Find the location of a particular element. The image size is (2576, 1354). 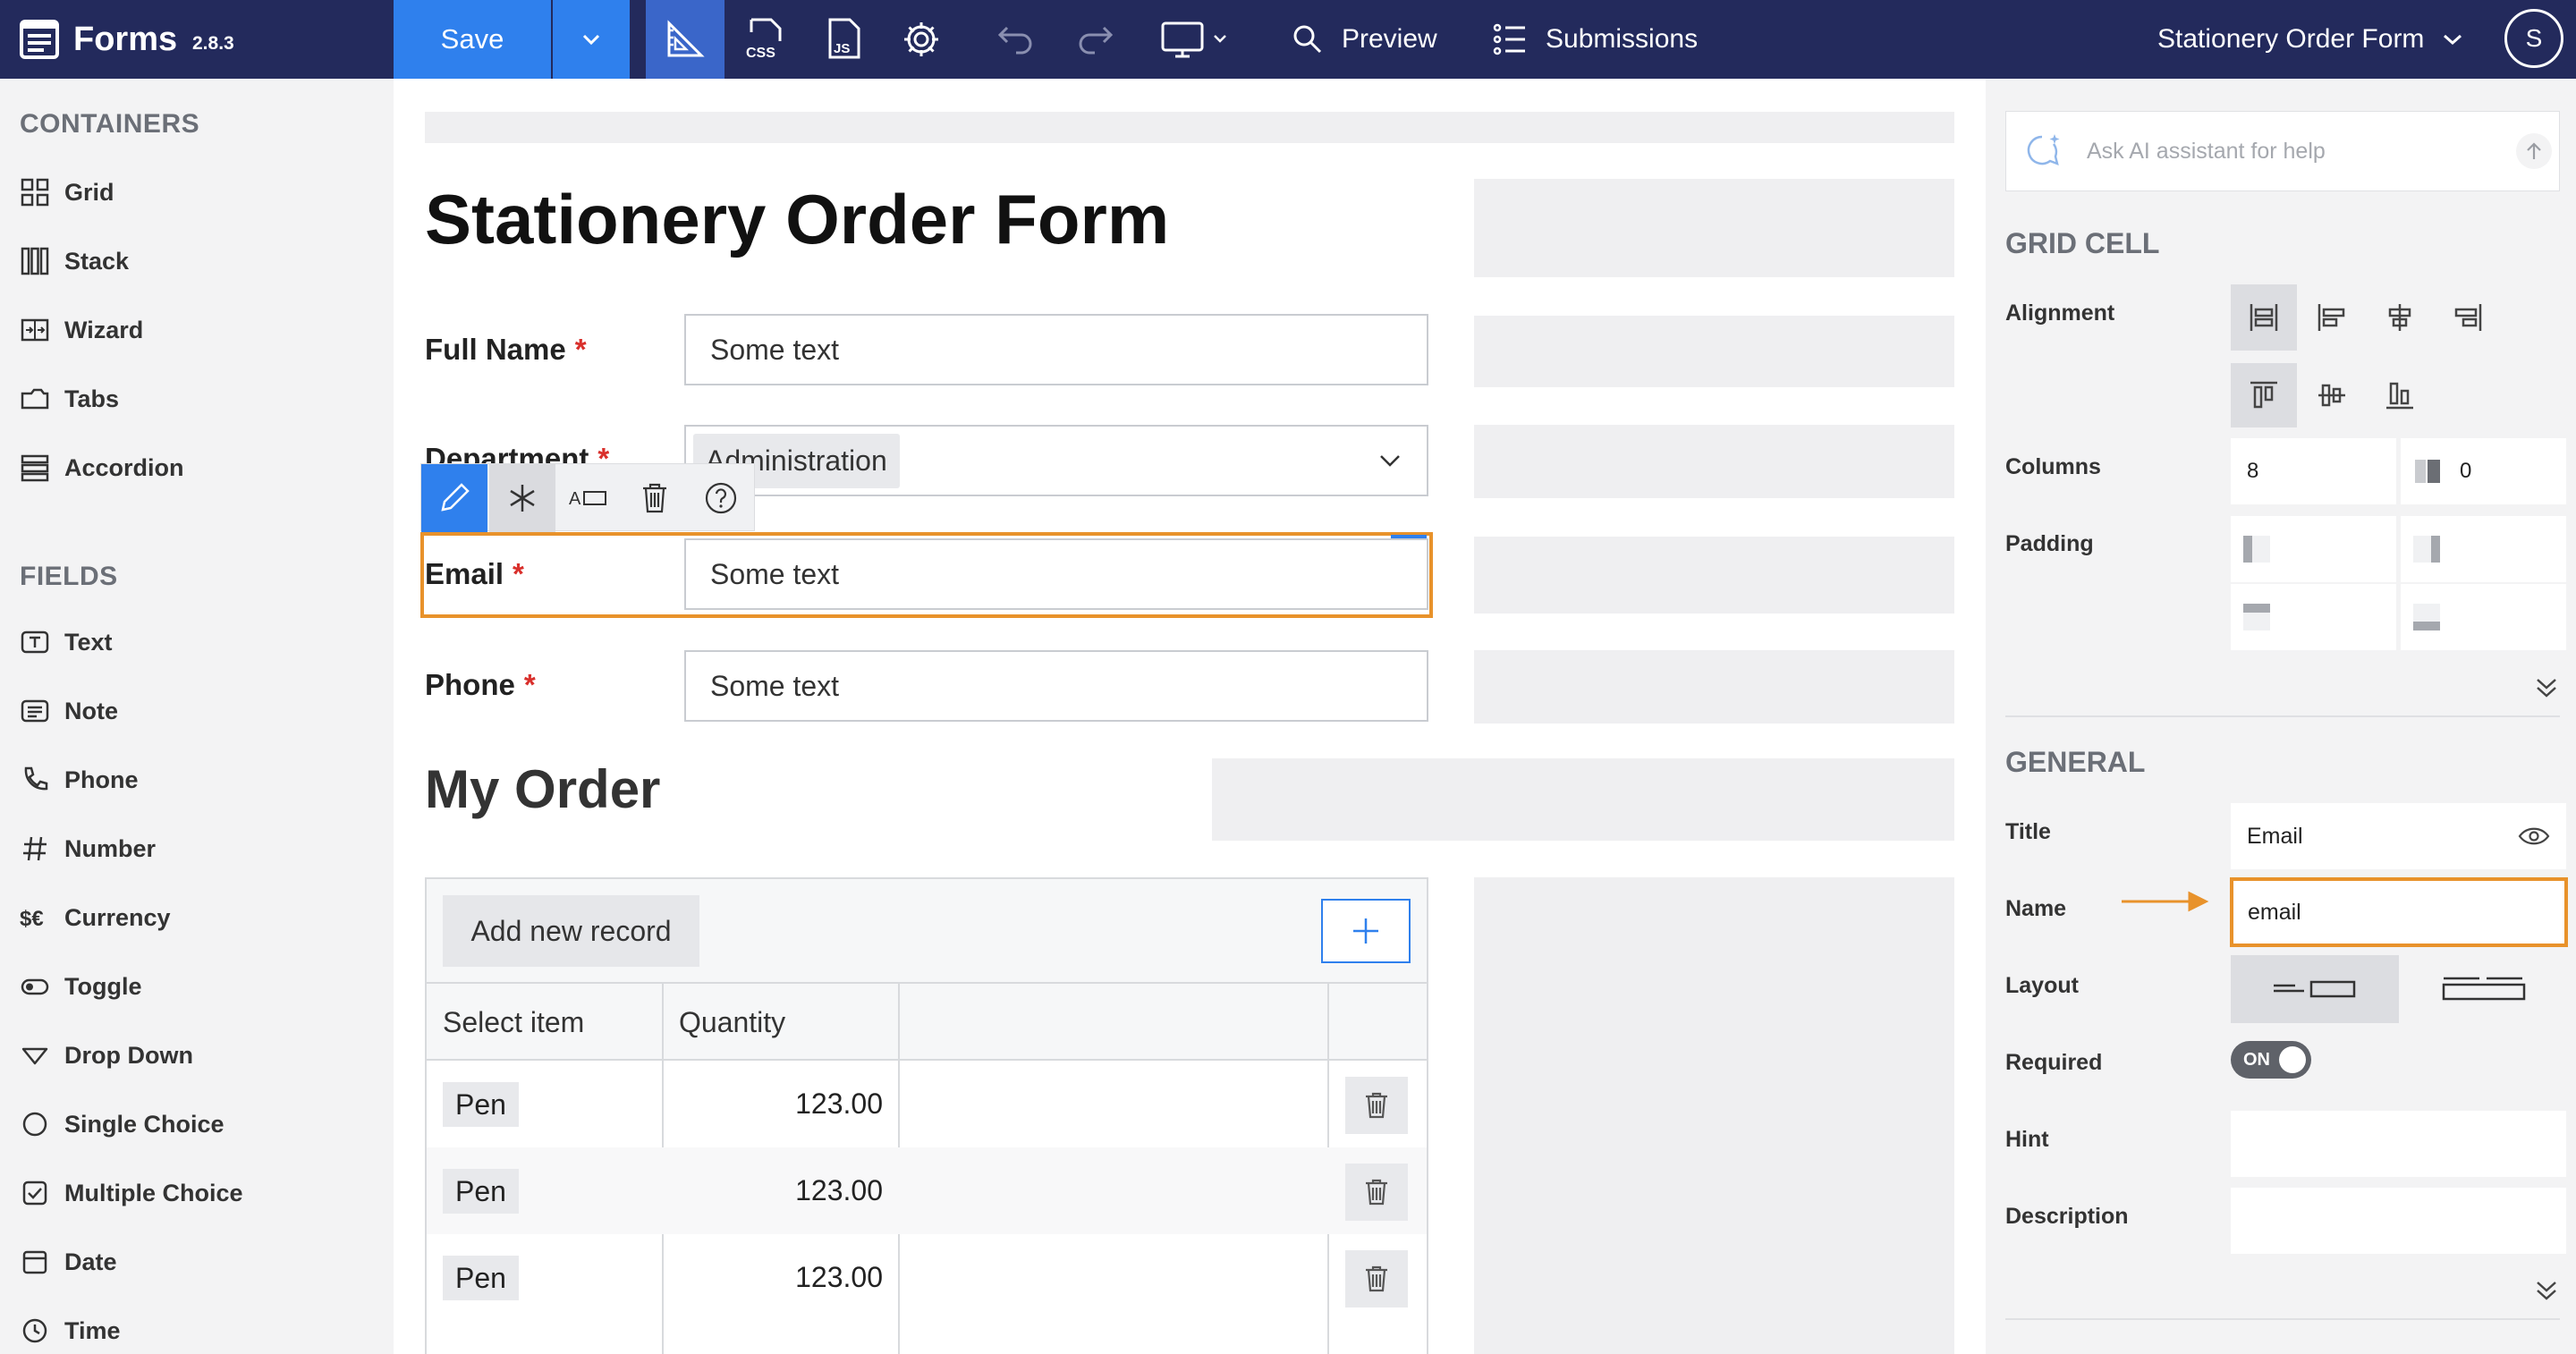

hint-input is located at coordinates (2398, 1144).